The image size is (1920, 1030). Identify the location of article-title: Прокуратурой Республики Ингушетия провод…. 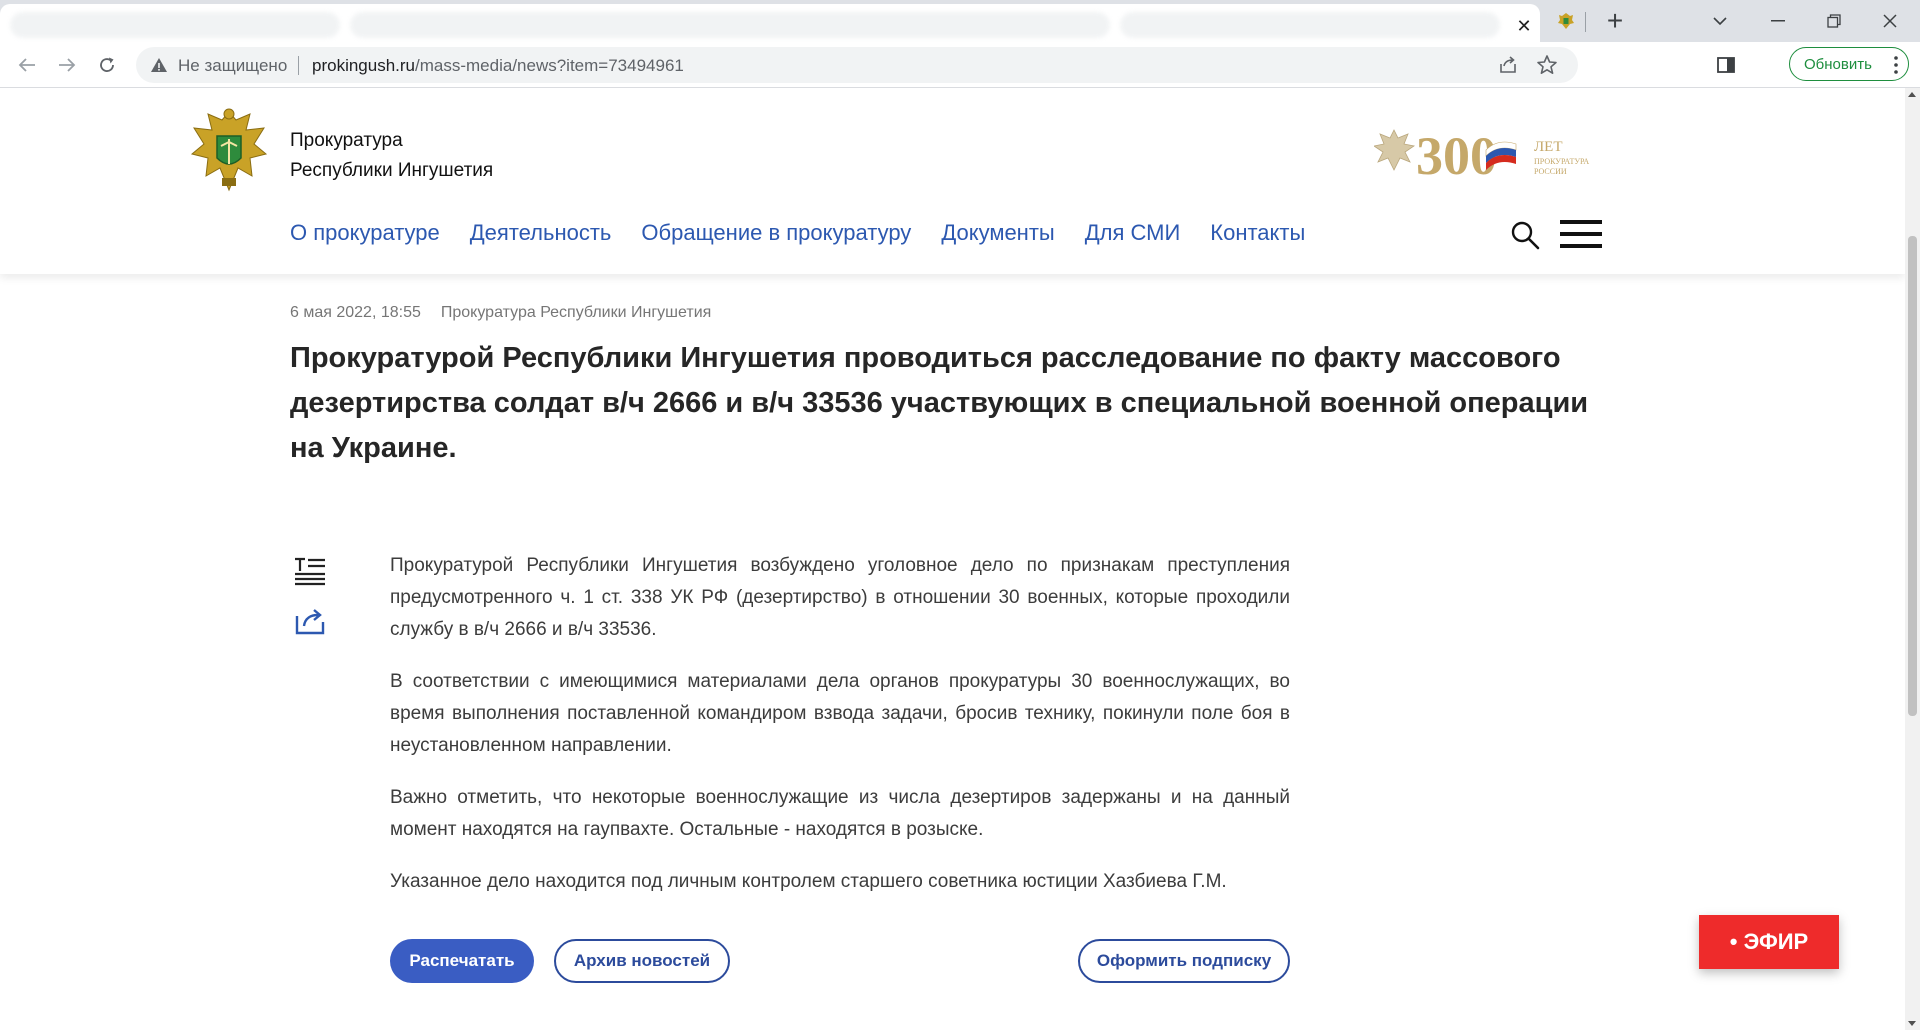
(939, 403).